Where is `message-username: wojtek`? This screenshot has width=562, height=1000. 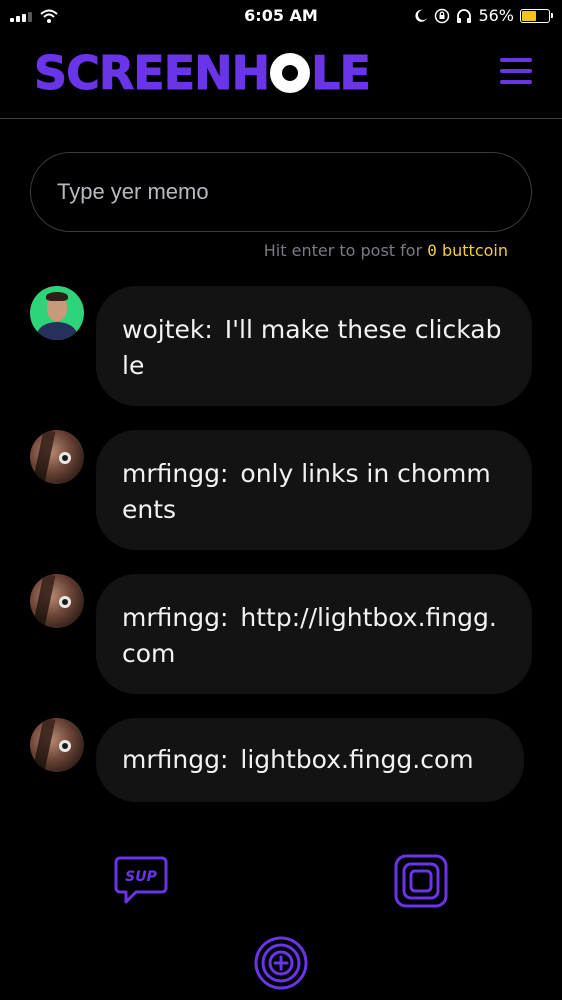 message-username: wojtek is located at coordinates (167, 329).